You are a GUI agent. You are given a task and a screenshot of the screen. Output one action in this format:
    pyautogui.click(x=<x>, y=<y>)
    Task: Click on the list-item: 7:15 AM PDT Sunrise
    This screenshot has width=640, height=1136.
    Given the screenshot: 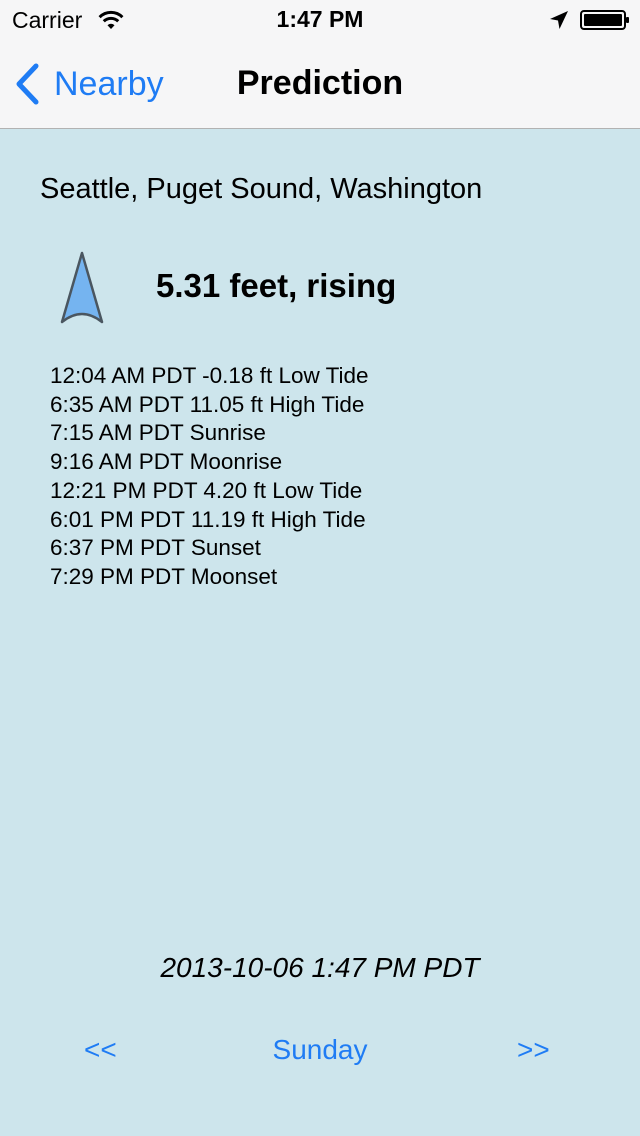 What is the action you would take?
    pyautogui.click(x=158, y=433)
    